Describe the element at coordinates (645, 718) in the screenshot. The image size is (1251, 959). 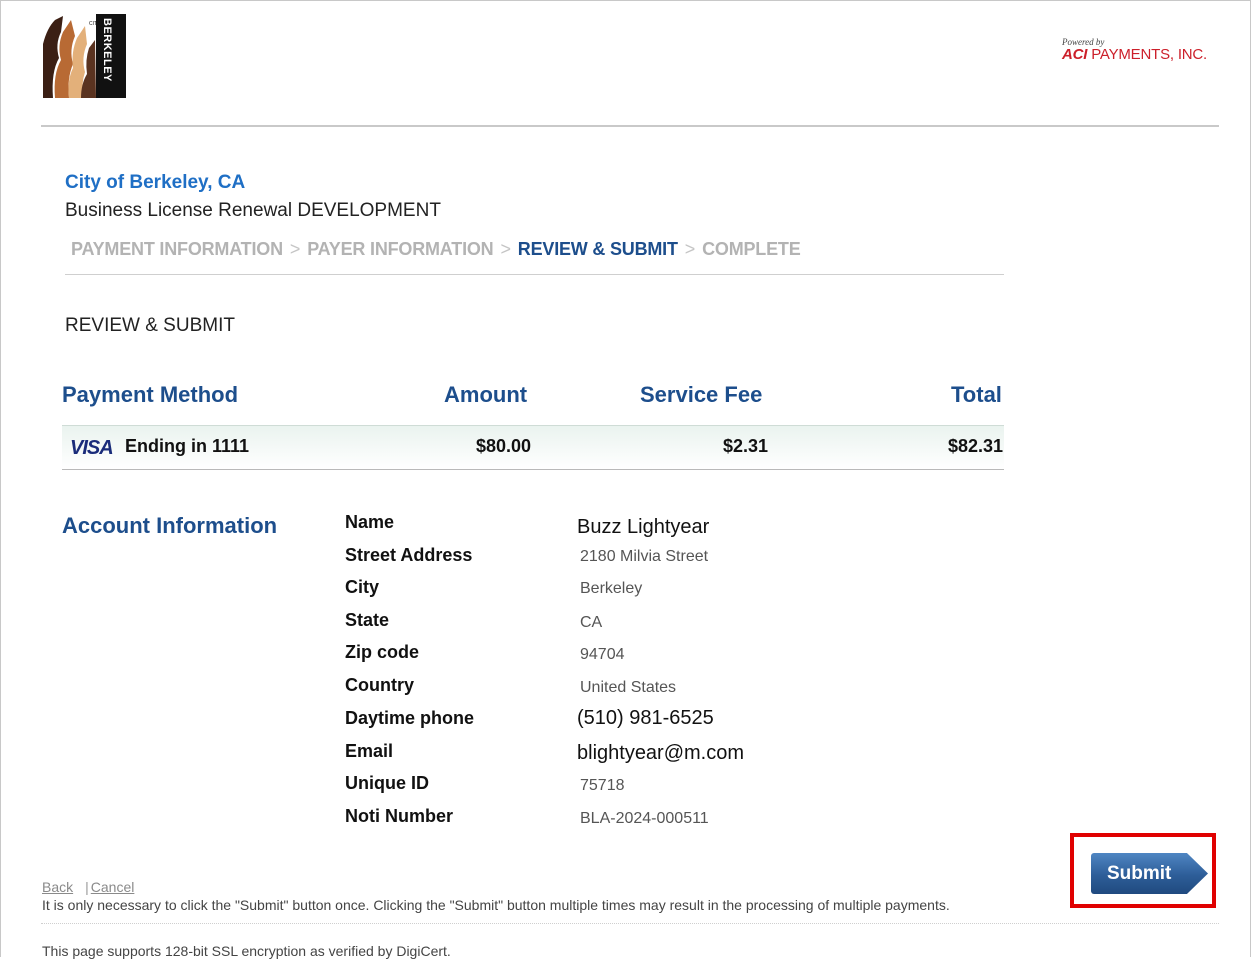
I see `value-daytime-phone: (510) 981-6525` at that location.